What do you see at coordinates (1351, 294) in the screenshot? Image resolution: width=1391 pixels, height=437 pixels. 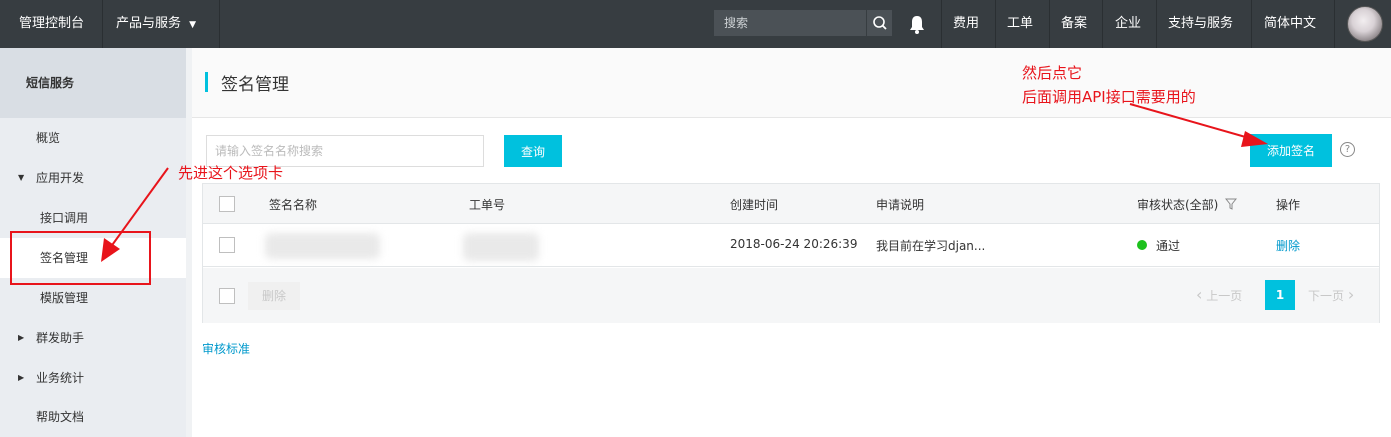 I see `chevron-right-icon: ›` at bounding box center [1351, 294].